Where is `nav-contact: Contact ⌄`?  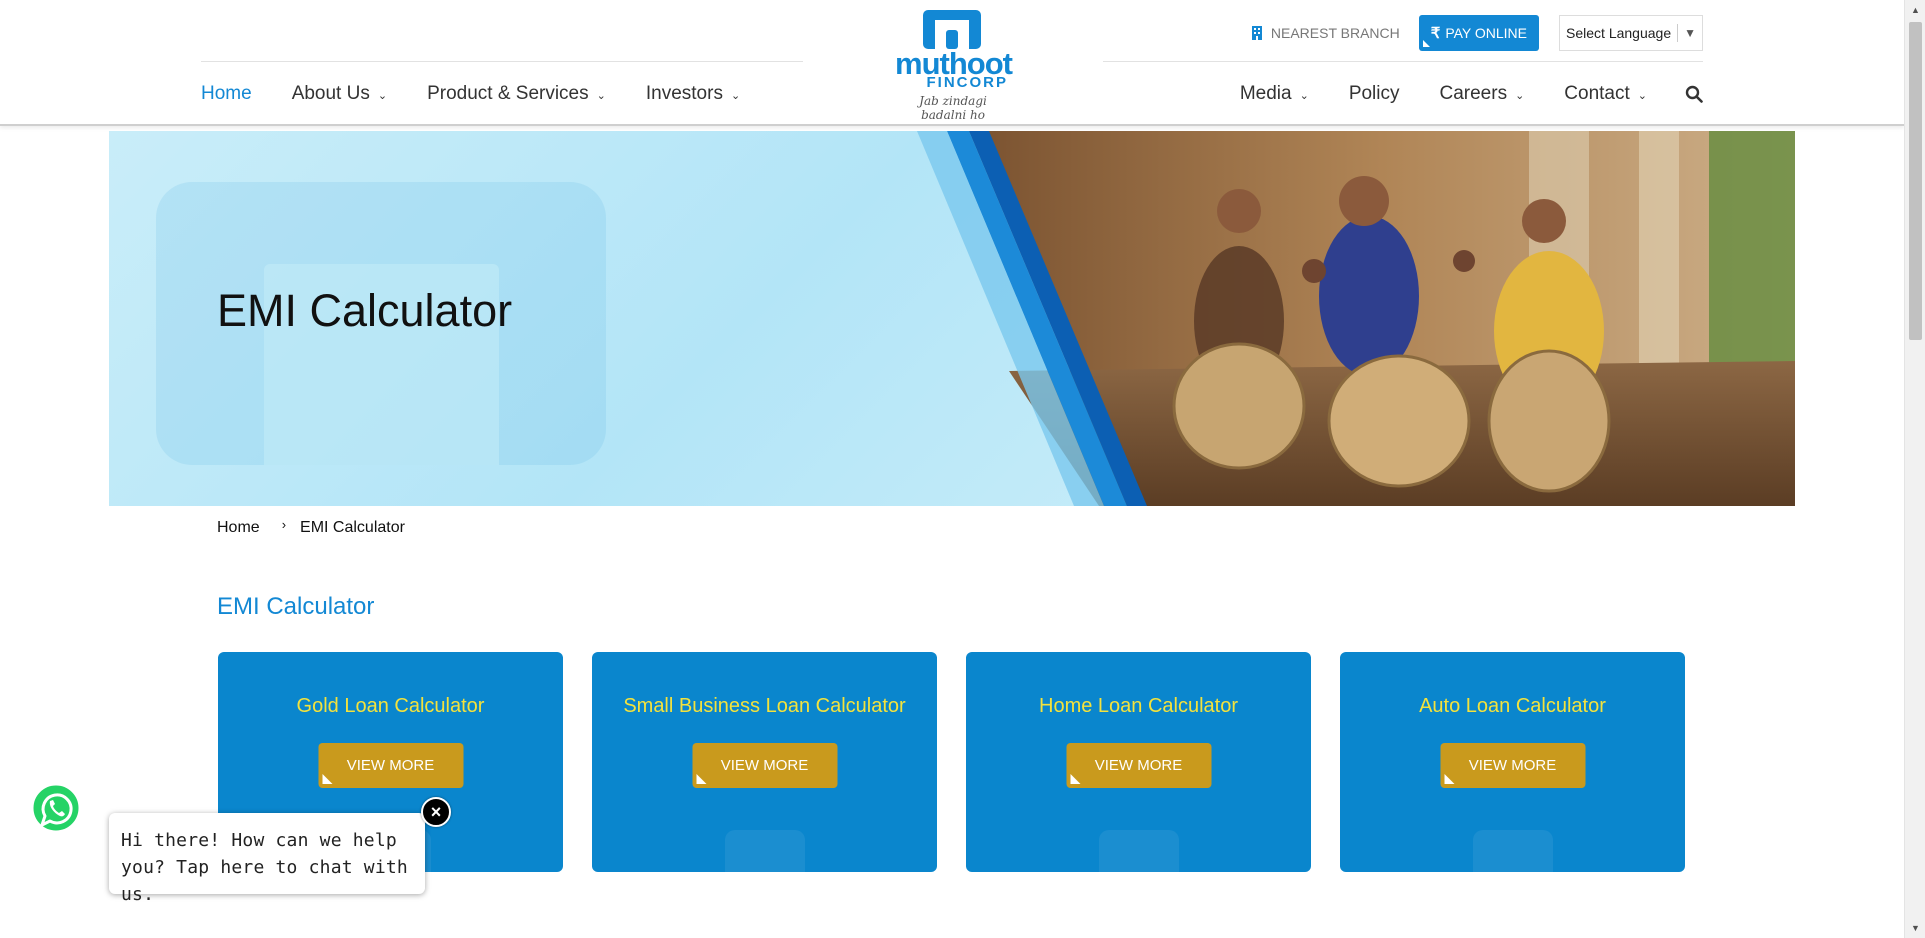 nav-contact: Contact ⌄ is located at coordinates (1605, 94).